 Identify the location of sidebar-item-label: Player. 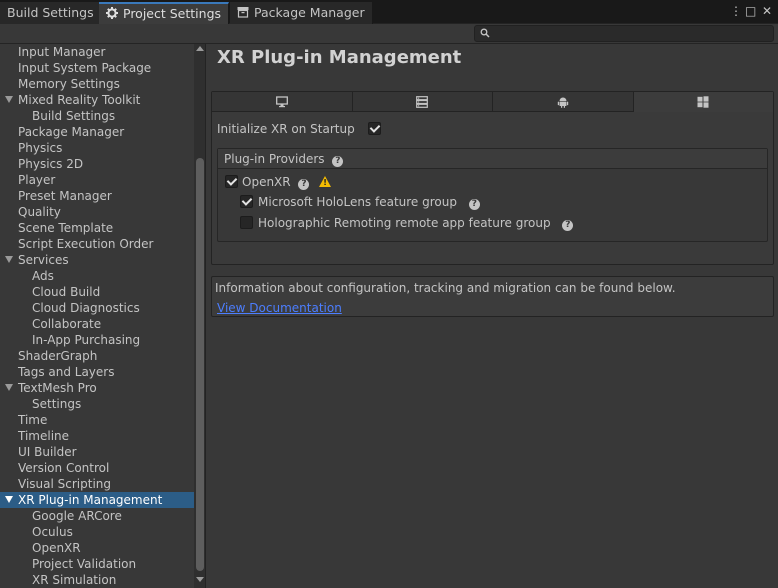
(37, 180).